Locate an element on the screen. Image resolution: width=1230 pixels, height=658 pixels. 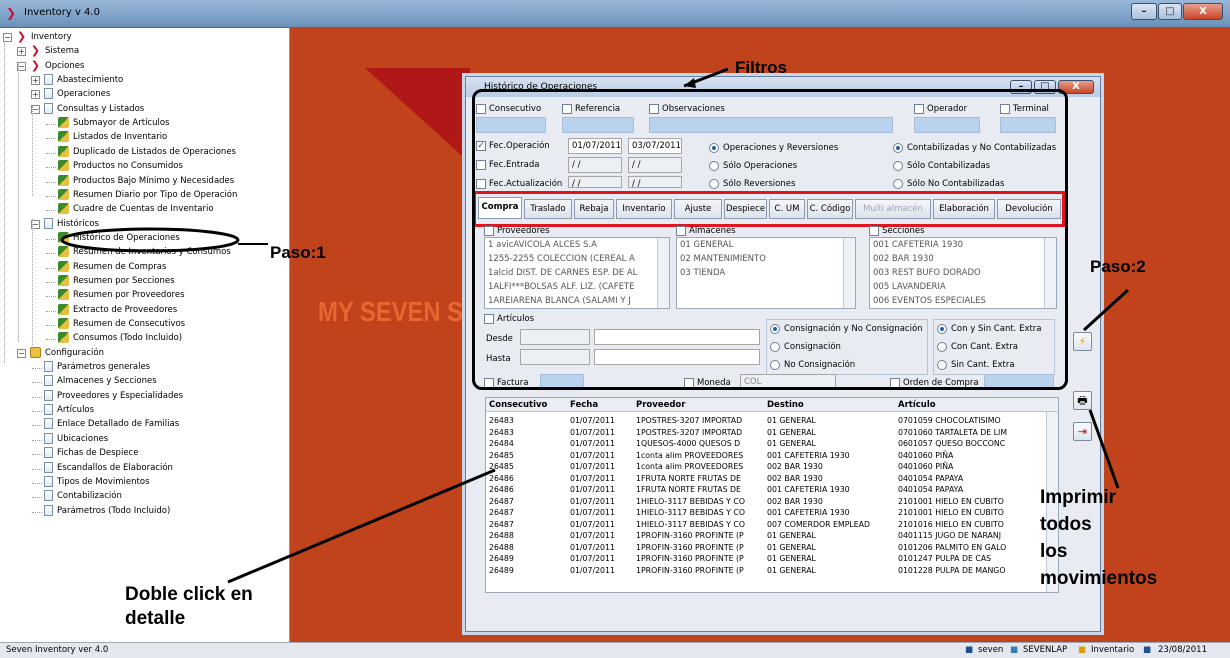
status-date: 23/08/2011 is located at coordinates (1182, 650).